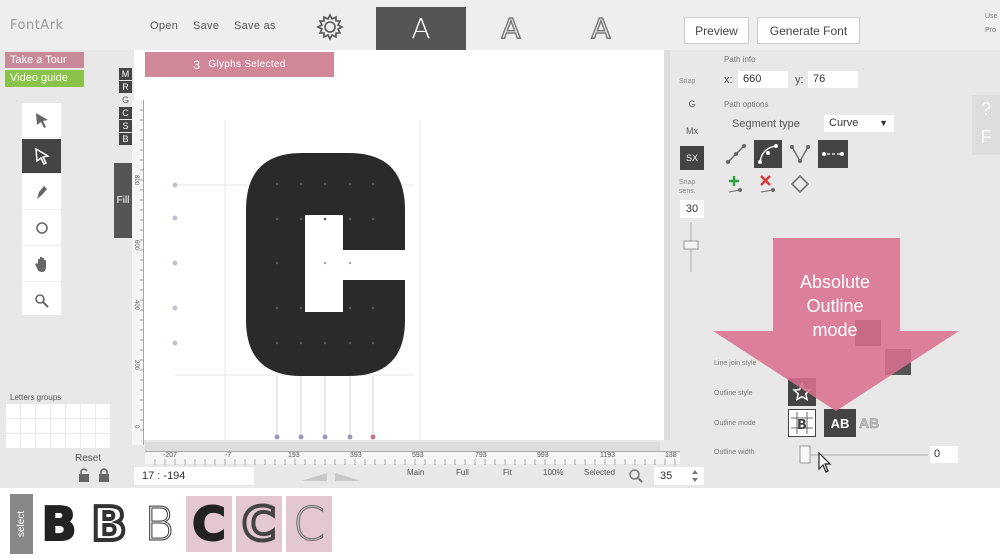 This screenshot has height=560, width=1000. Describe the element at coordinates (402, 446) in the screenshot. I see `horizontal-scrollbar` at that location.